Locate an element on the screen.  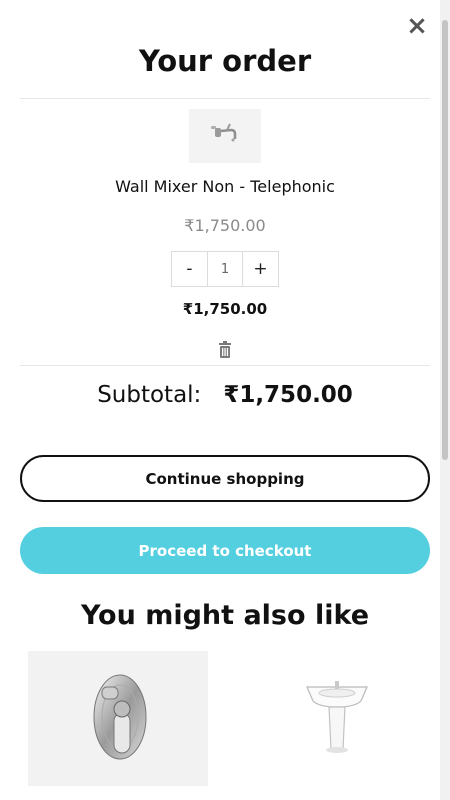
scrollbar is located at coordinates (445, 400).